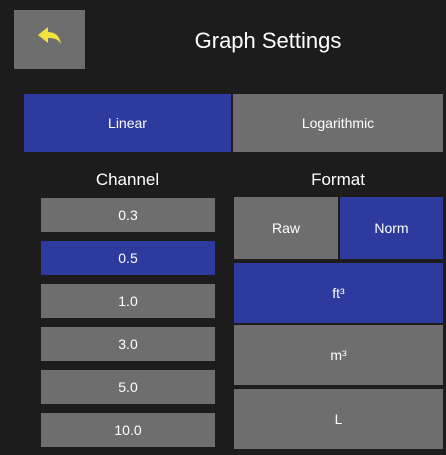 This screenshot has height=455, width=446. I want to click on channel-option-10-0: 10.0, so click(128, 430).